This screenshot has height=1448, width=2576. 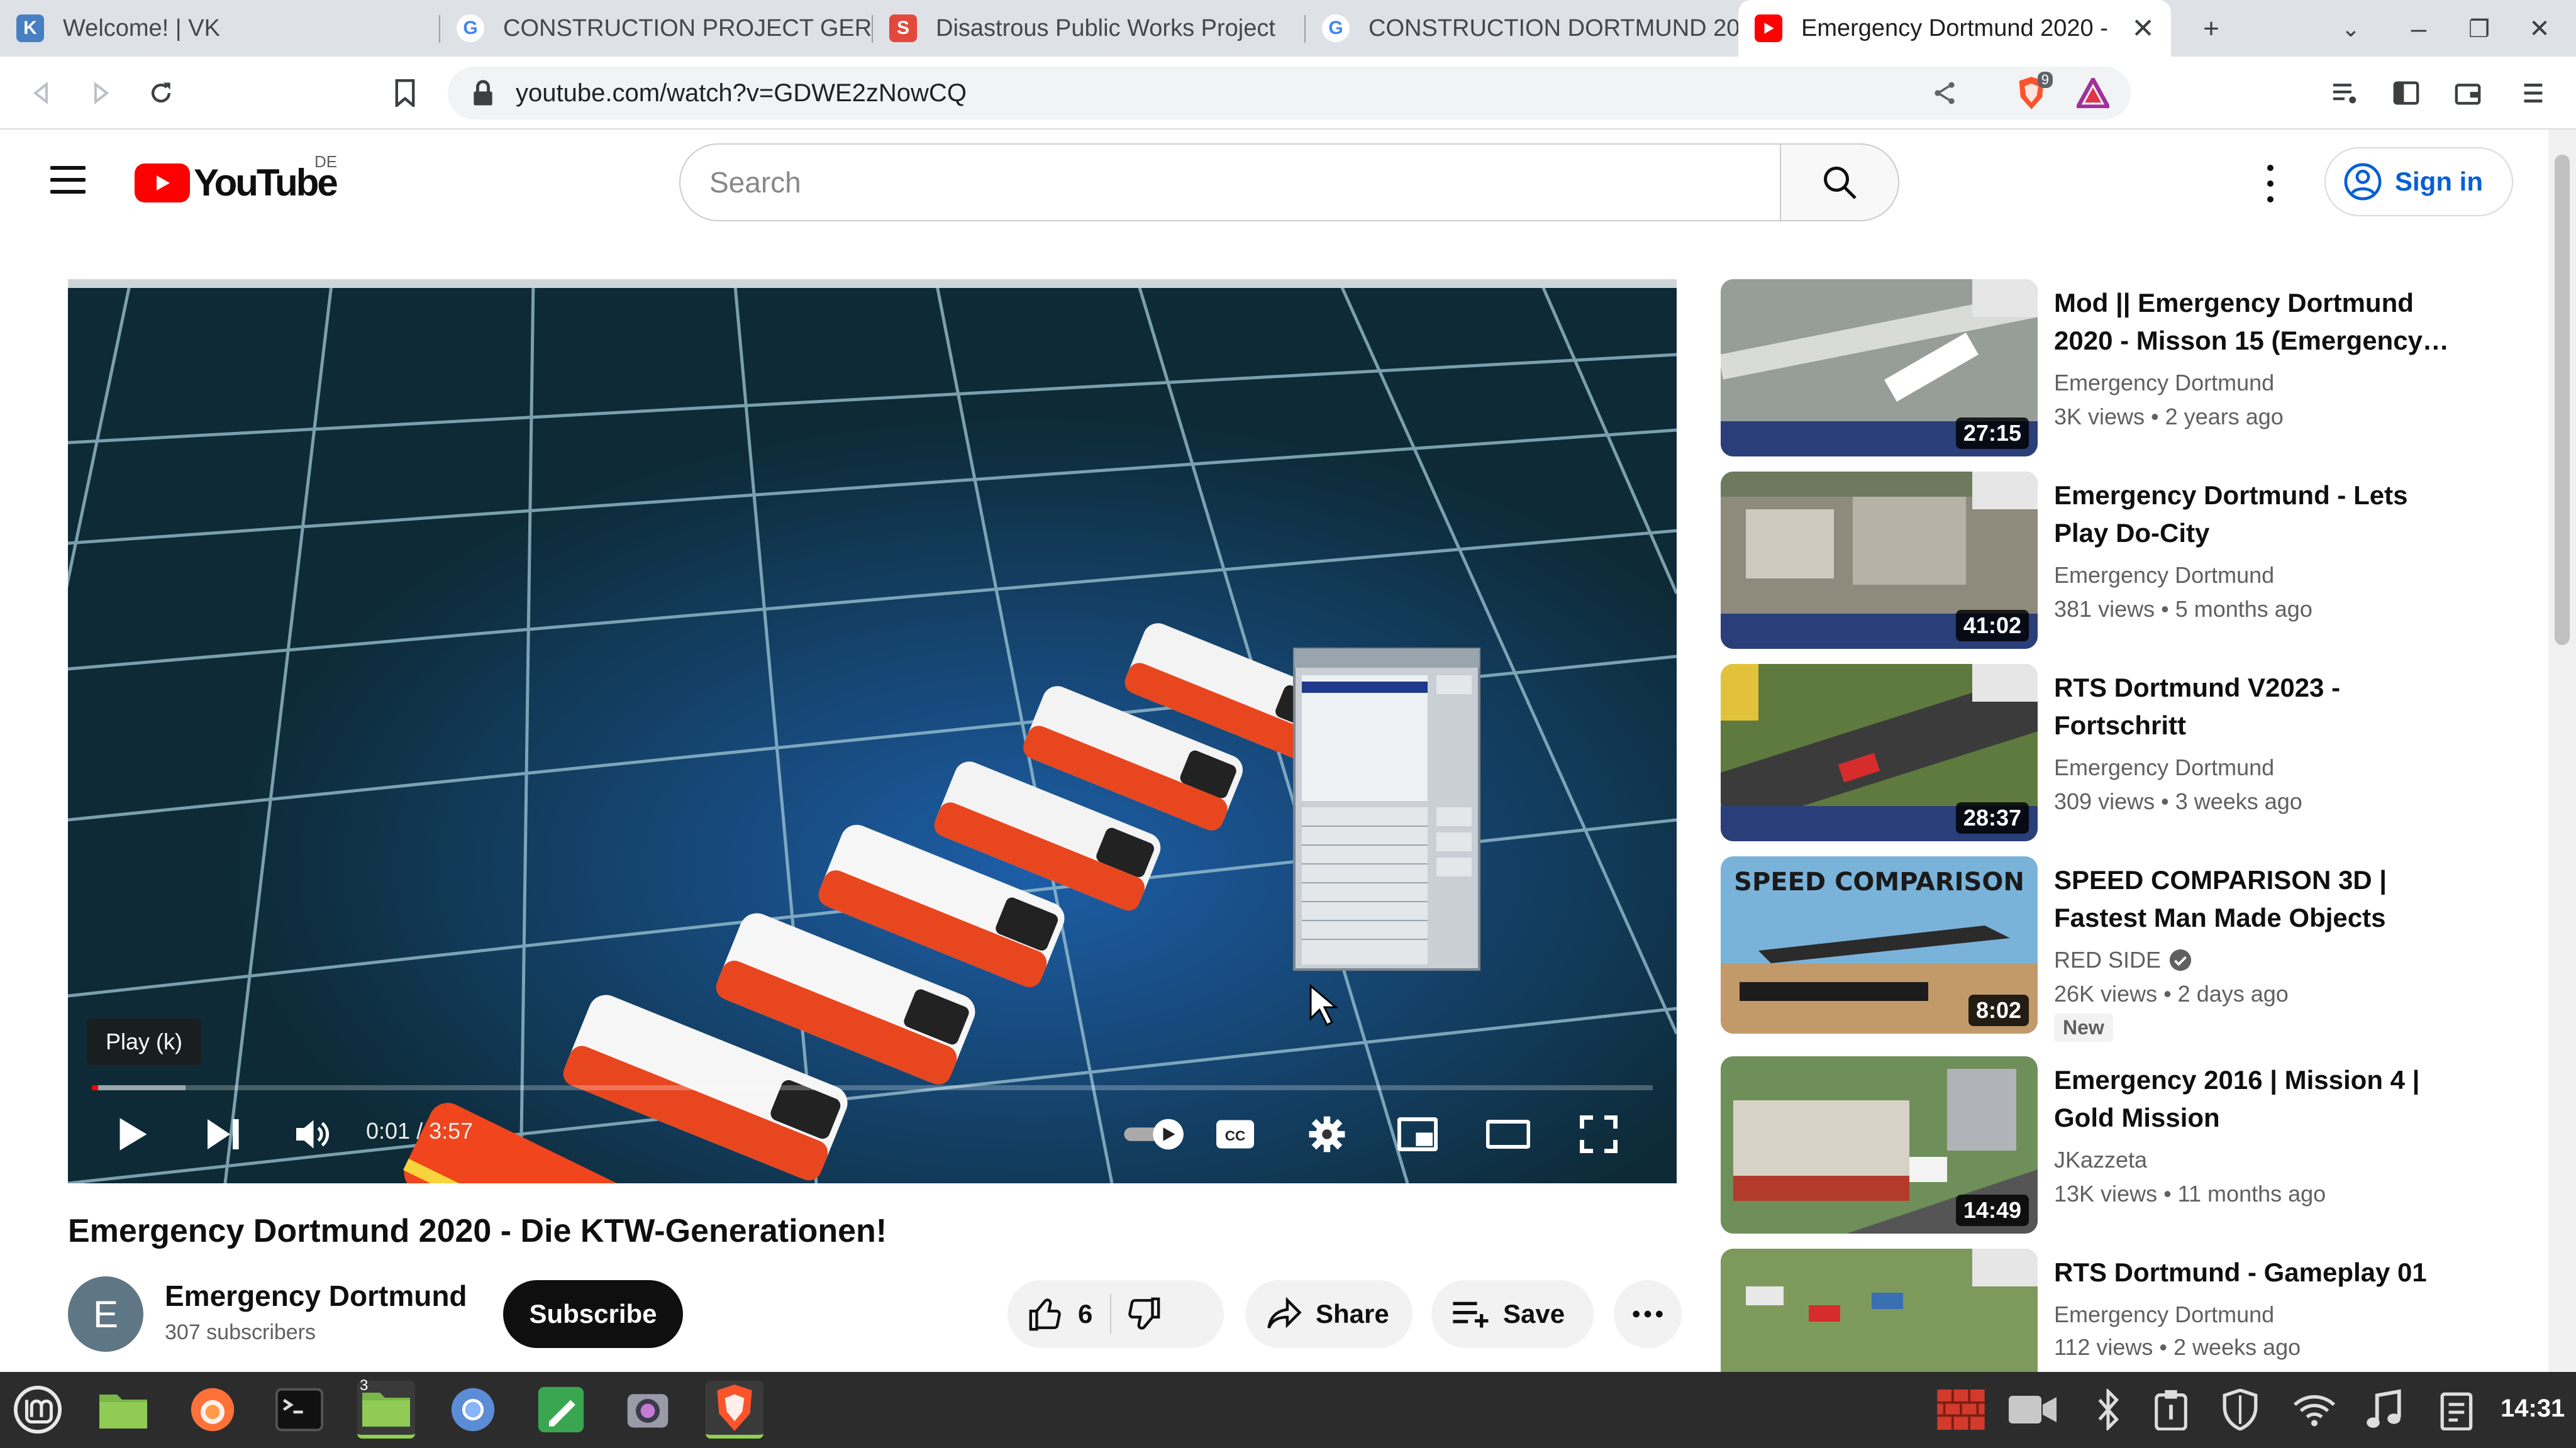 What do you see at coordinates (133, 1134) in the screenshot?
I see `play-icon` at bounding box center [133, 1134].